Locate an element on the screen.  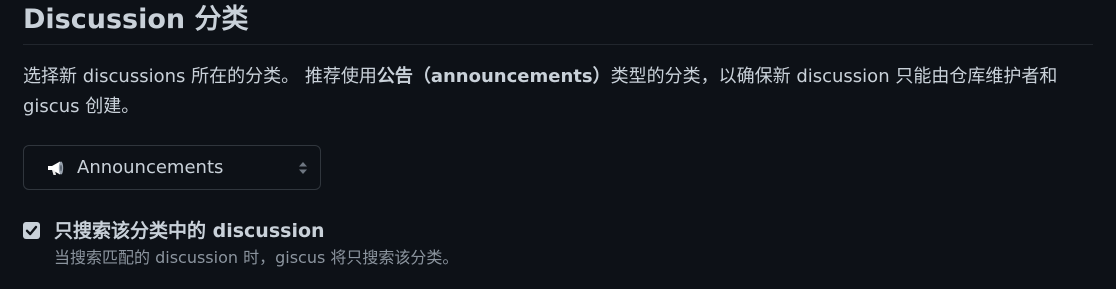
strict-search-checkbox is located at coordinates (31, 230).